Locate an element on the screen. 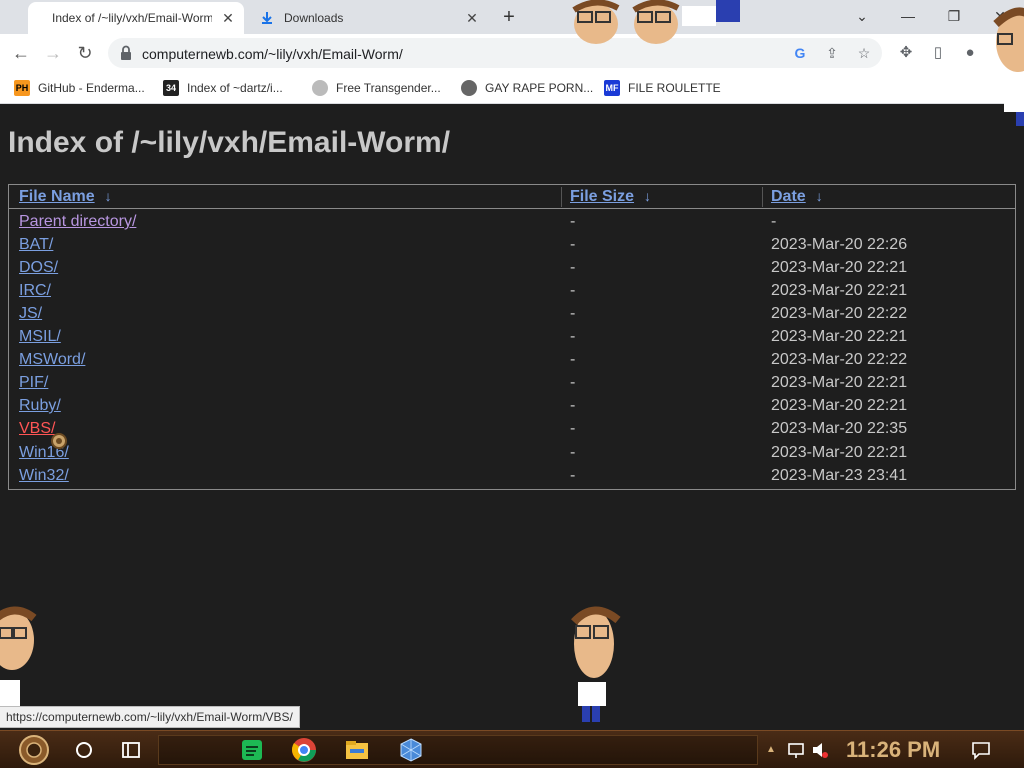 This screenshot has width=1024, height=768. tab-index-of: Index of /~lily/vxh/Email-Worm/ ✕ is located at coordinates (136, 18).